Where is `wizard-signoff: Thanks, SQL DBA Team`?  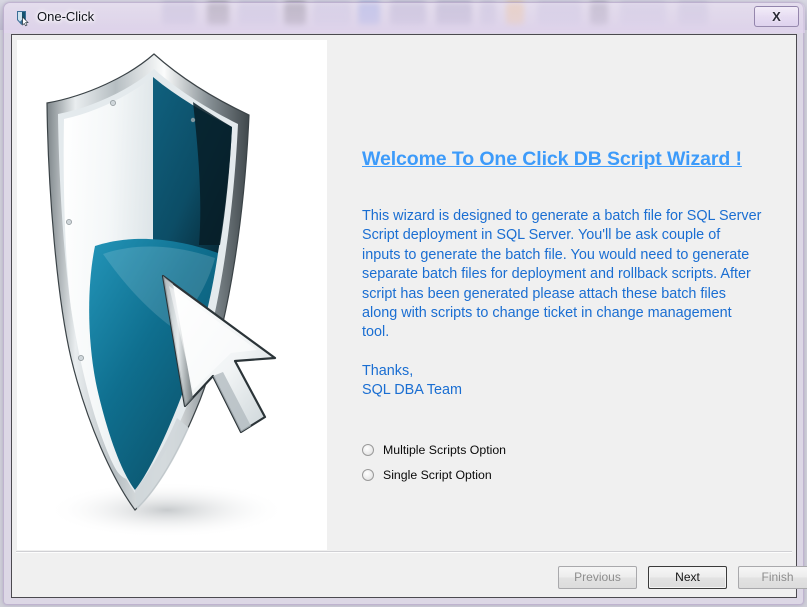
wizard-signoff: Thanks, SQL DBA Team is located at coordinates (412, 381).